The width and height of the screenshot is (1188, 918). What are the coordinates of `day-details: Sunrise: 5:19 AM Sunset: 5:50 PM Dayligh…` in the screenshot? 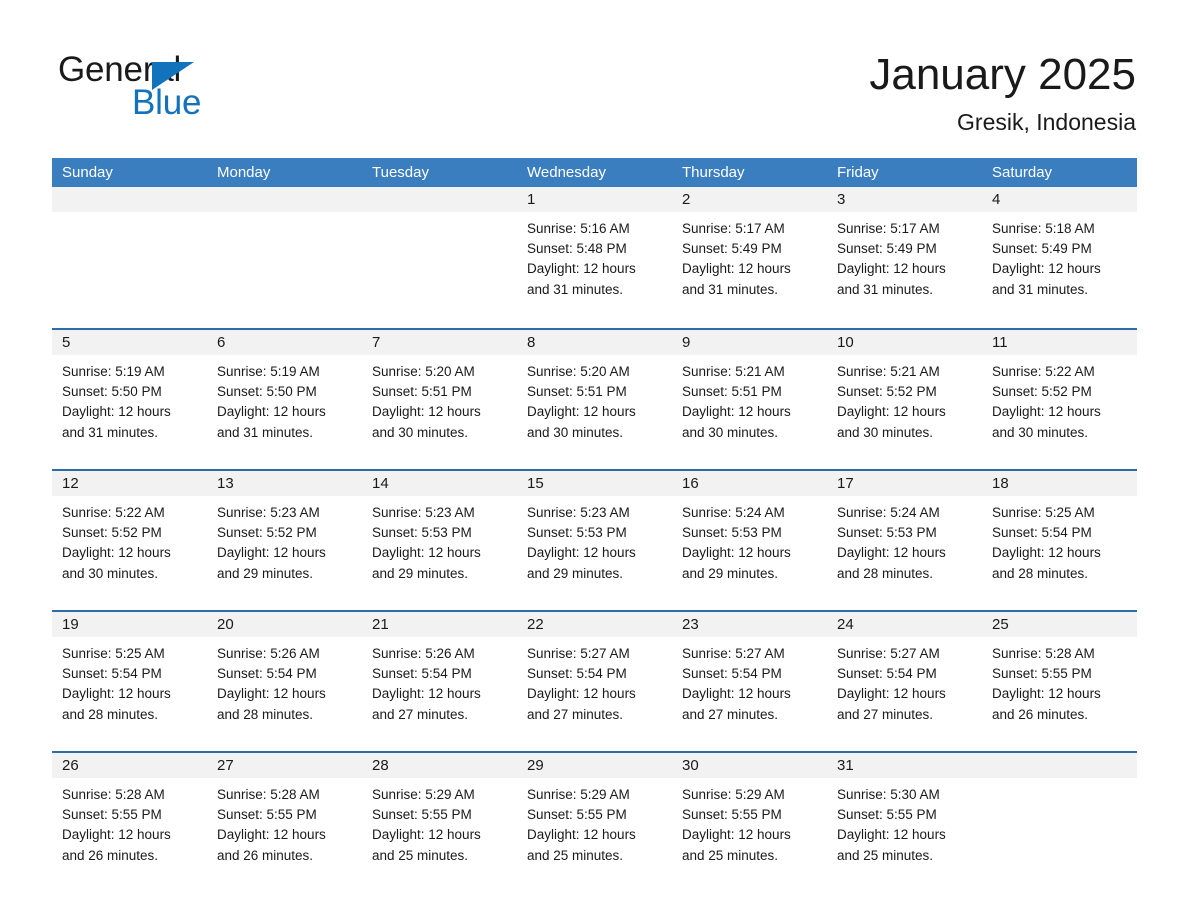 It's located at (284, 399).